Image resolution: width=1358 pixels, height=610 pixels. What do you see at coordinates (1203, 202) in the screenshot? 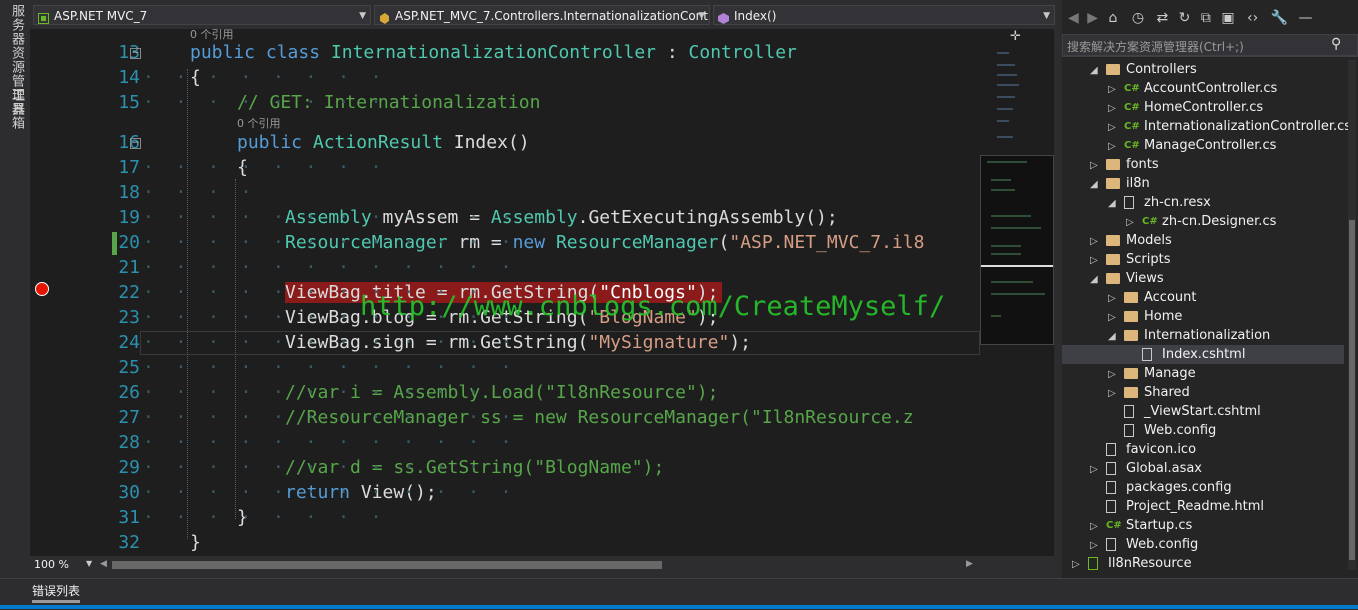
I see `tree-item: ◢ zh-cn.resx` at bounding box center [1203, 202].